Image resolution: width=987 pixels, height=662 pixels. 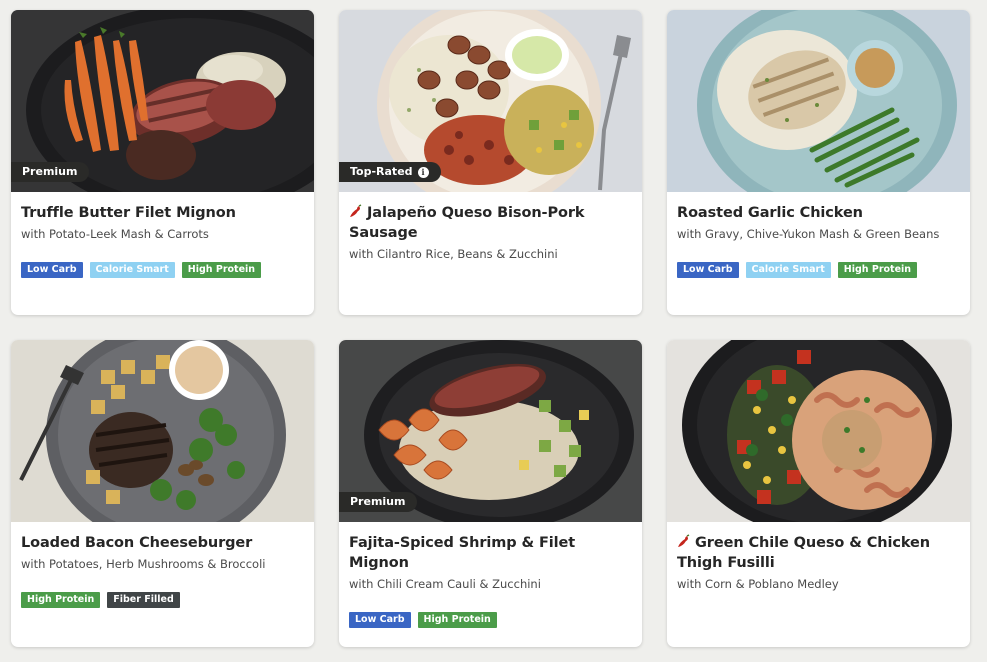 I want to click on meal-subtitle: with Corn & Poblano Medley, so click(x=758, y=584).